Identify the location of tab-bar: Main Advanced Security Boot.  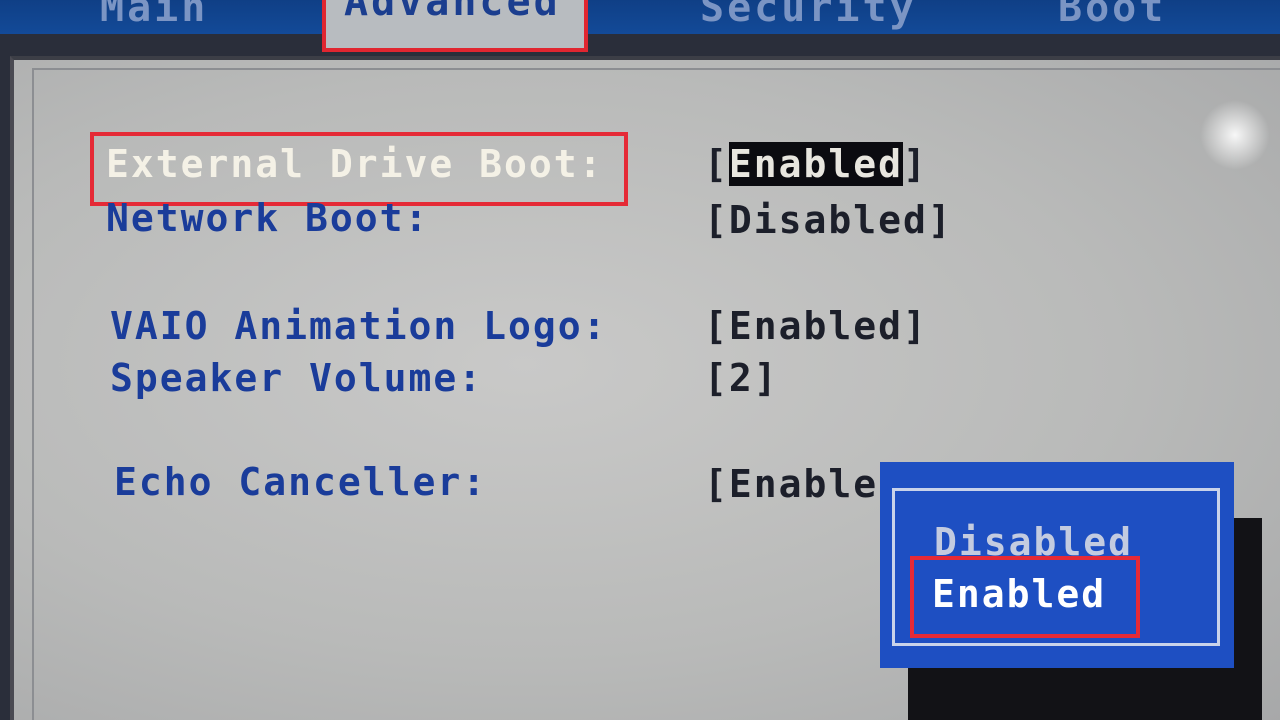
(640, 26).